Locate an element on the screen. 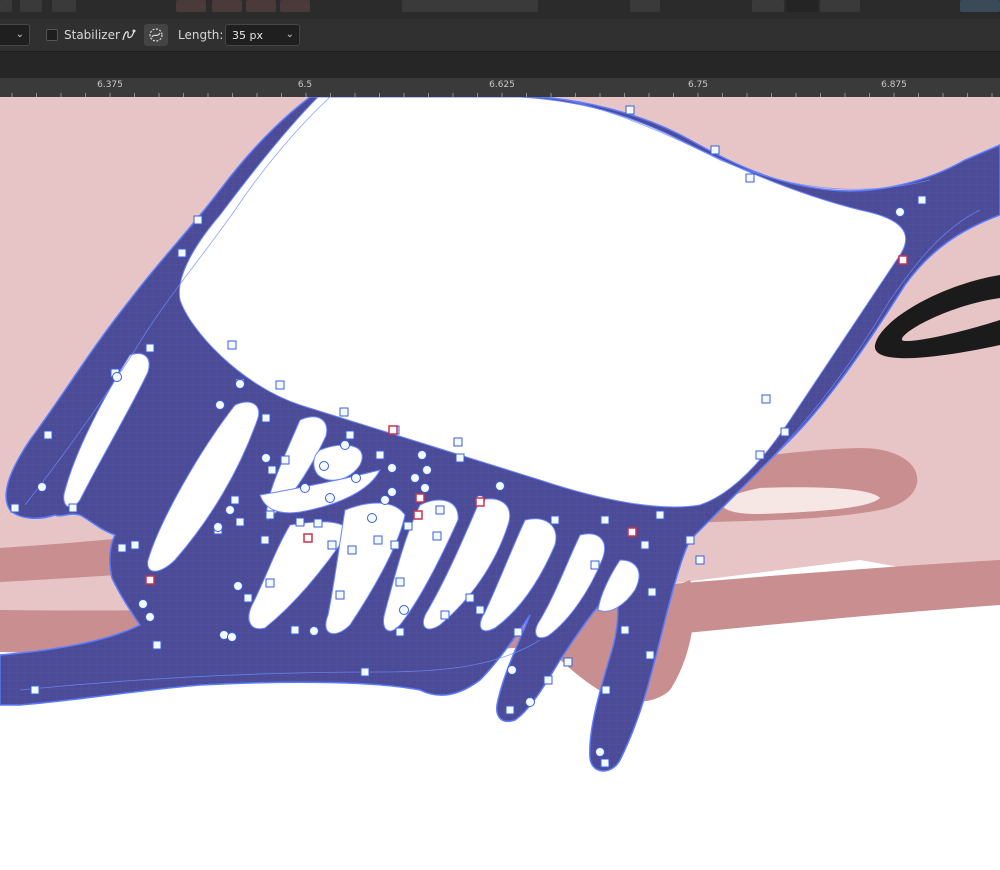  horizontal-ruler: 6.375 6.5 6.625 6.75 6.875 is located at coordinates (500, 88).